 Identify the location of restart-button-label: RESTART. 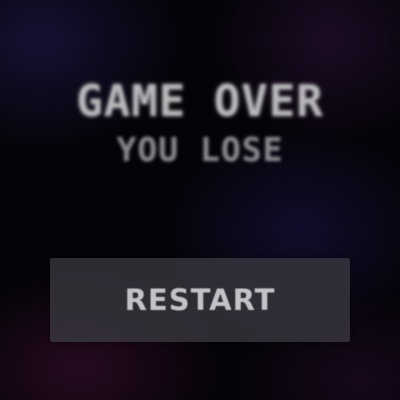
(200, 300).